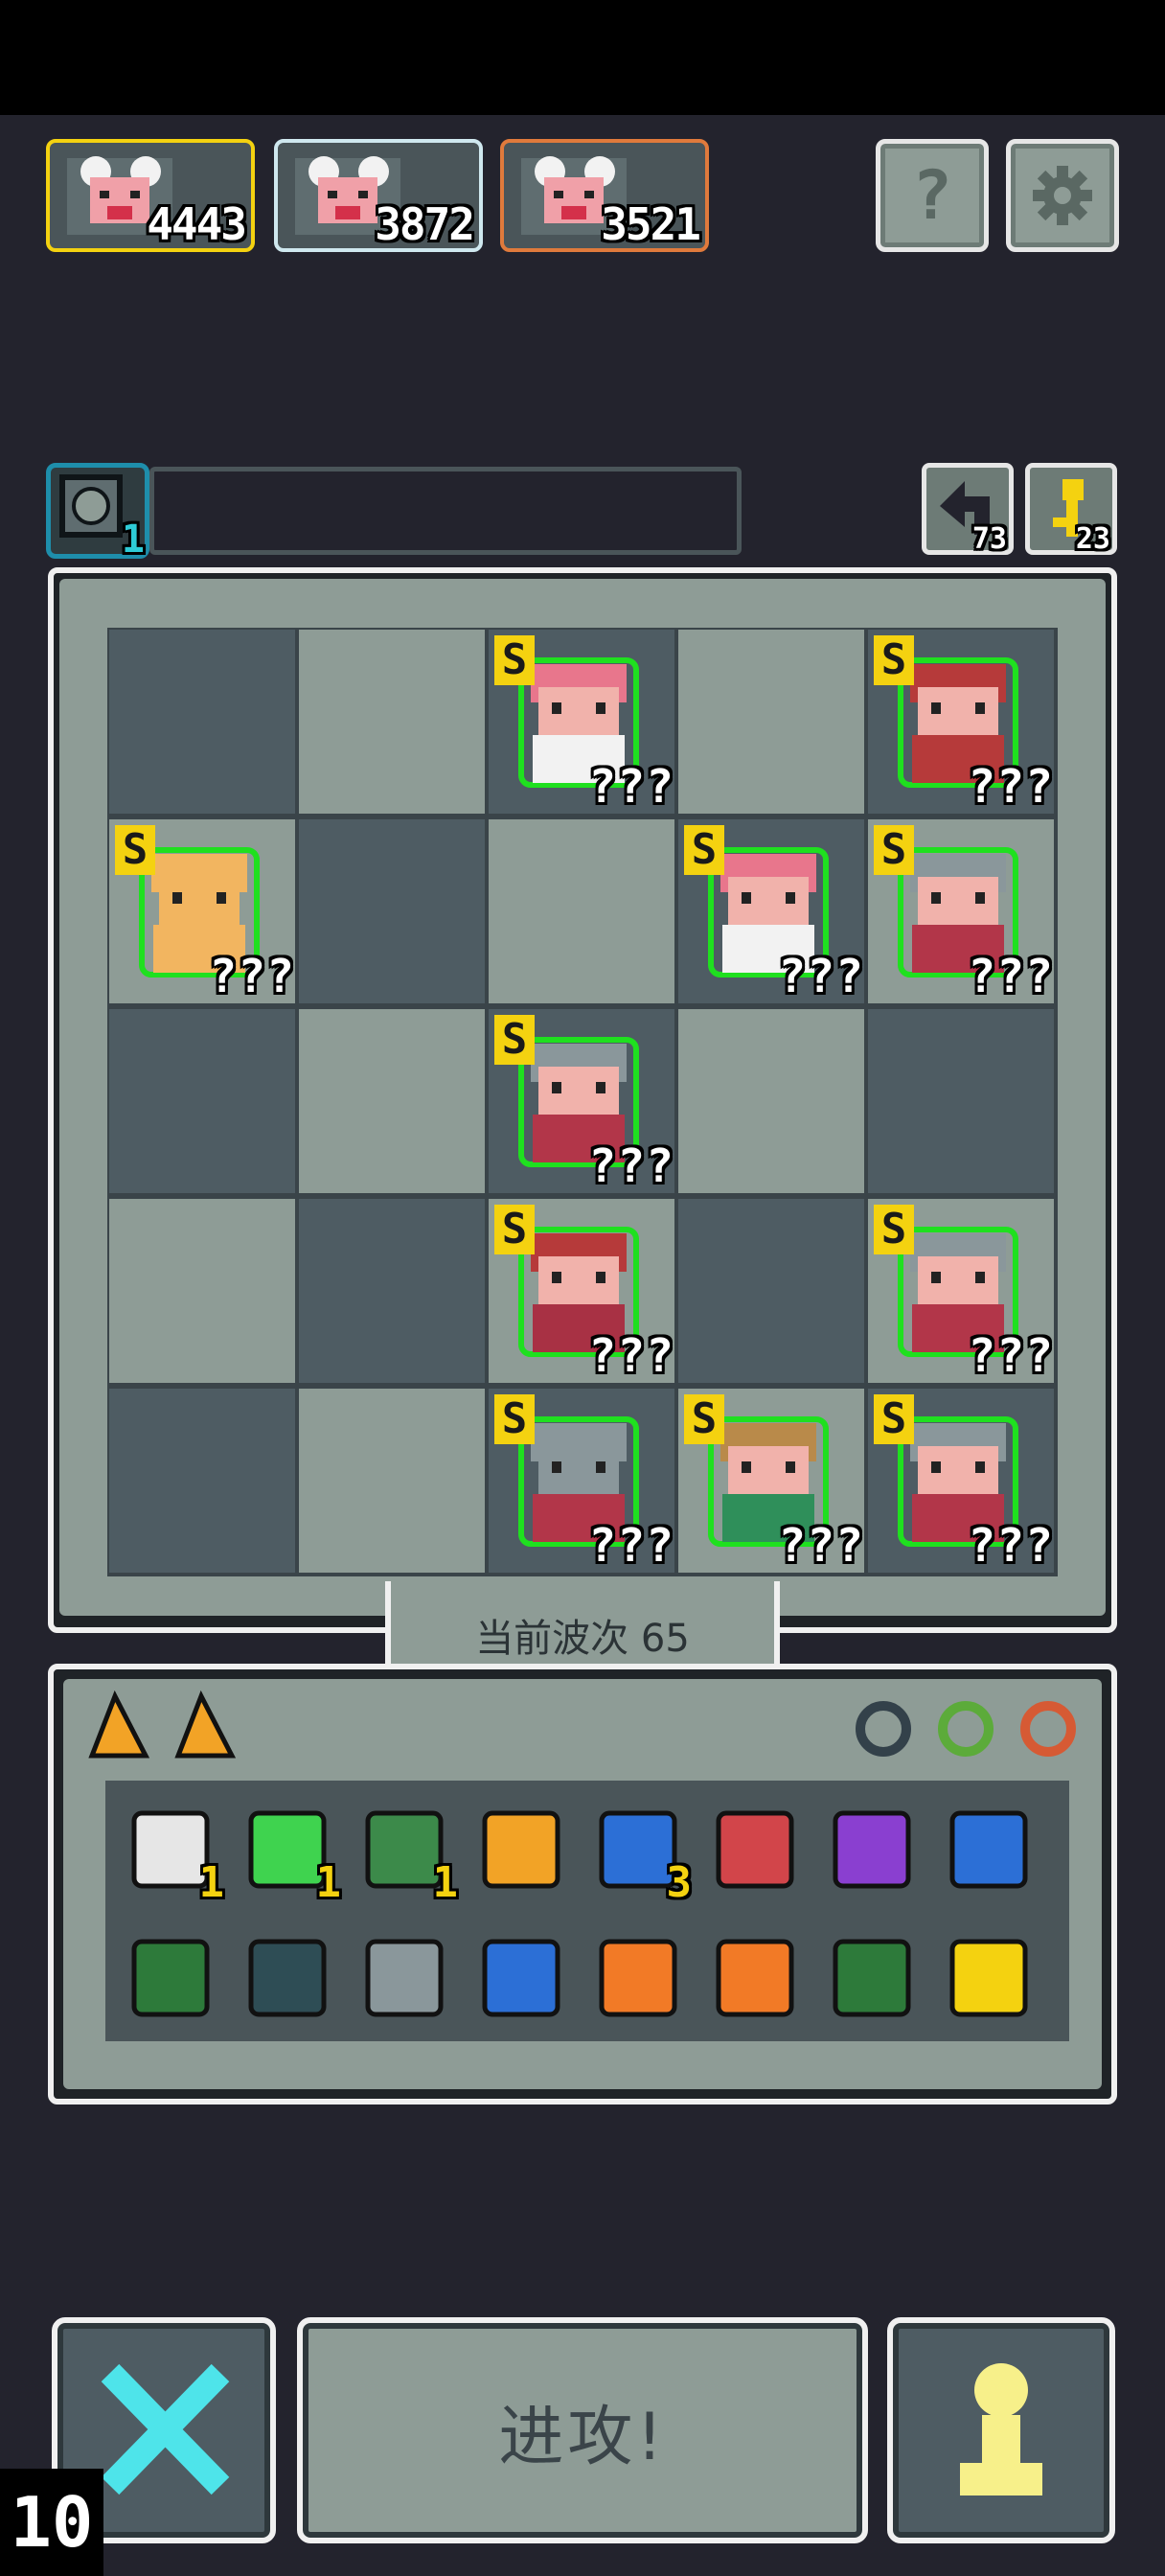  Describe the element at coordinates (587, 1911) in the screenshot. I see `inventory-grid: 1 1 1 3` at that location.